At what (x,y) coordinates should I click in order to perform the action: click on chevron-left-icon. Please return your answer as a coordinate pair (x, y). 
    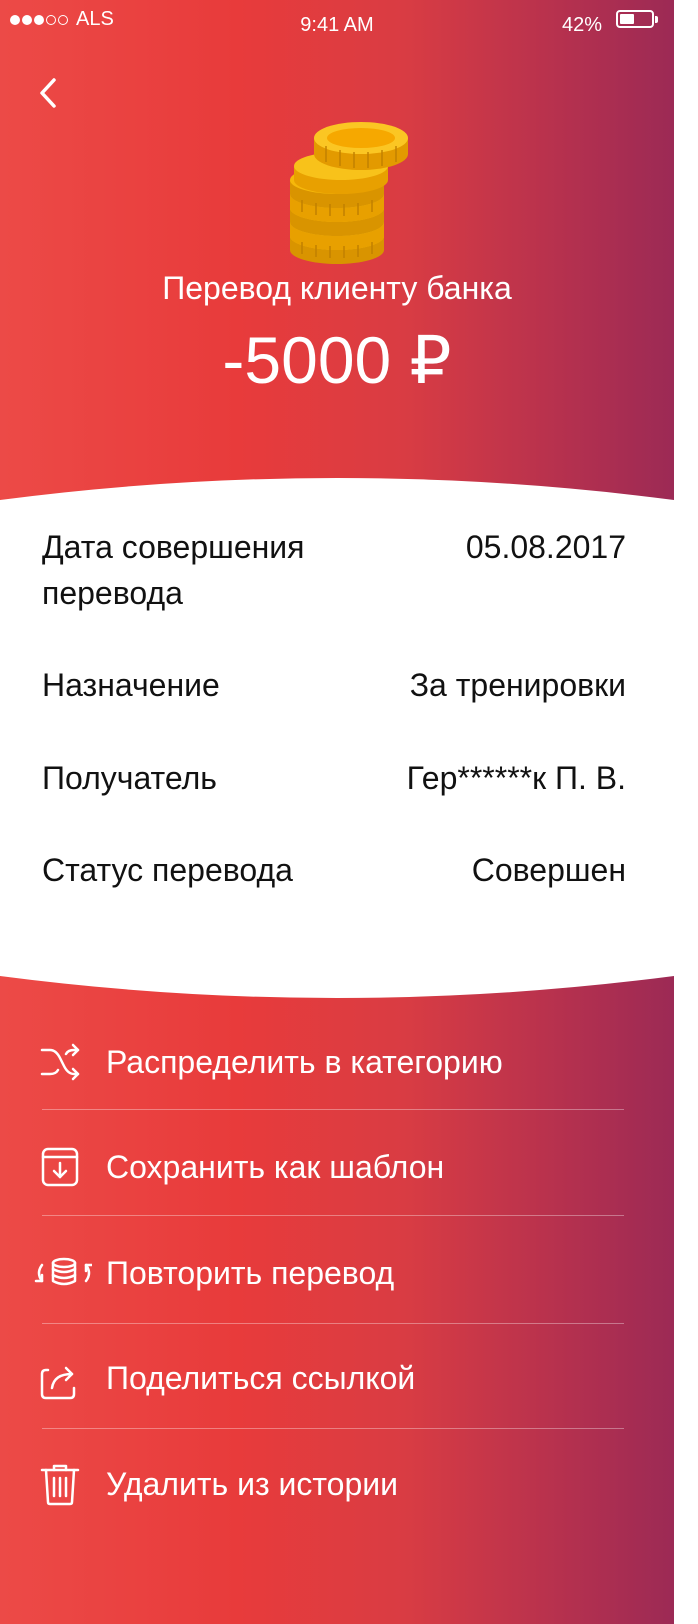
    Looking at the image, I should click on (48, 93).